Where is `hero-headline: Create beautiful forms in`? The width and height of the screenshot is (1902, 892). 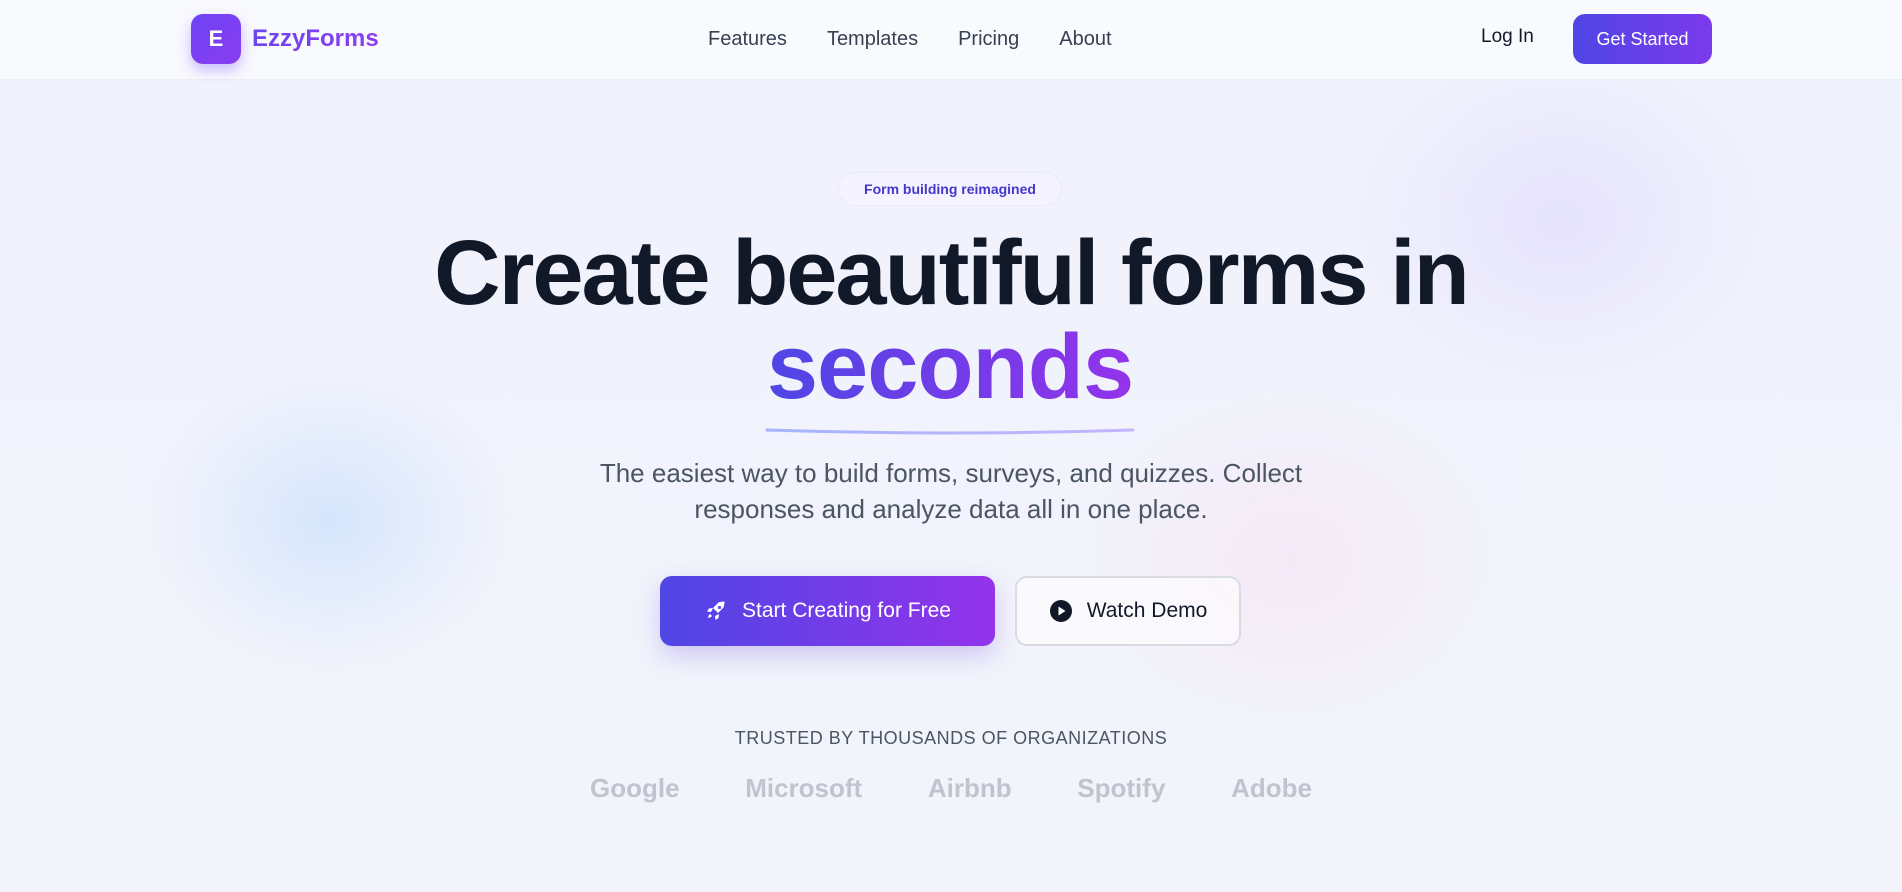 hero-headline: Create beautiful forms in is located at coordinates (952, 273).